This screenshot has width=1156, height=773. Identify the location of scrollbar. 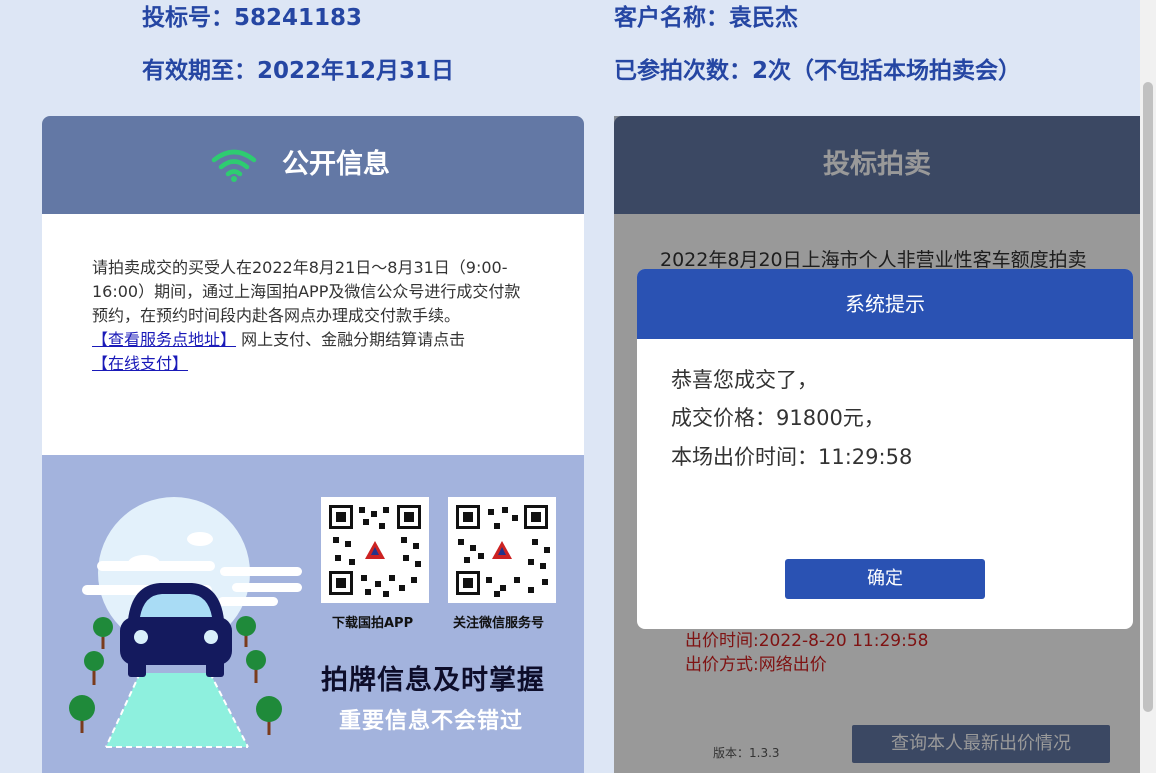
(1148, 386).